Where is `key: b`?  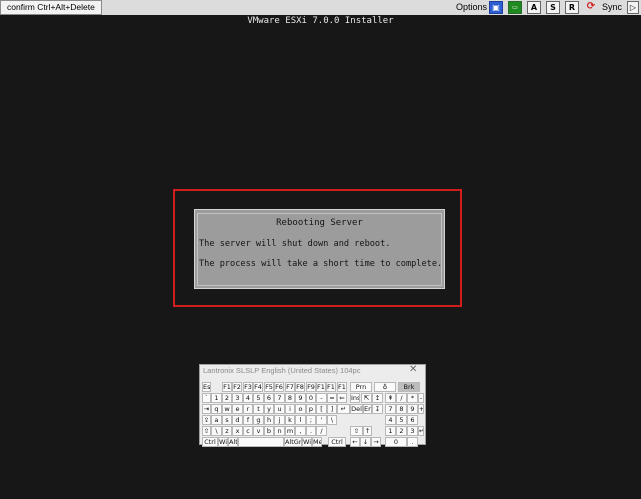
key: b is located at coordinates (269, 431).